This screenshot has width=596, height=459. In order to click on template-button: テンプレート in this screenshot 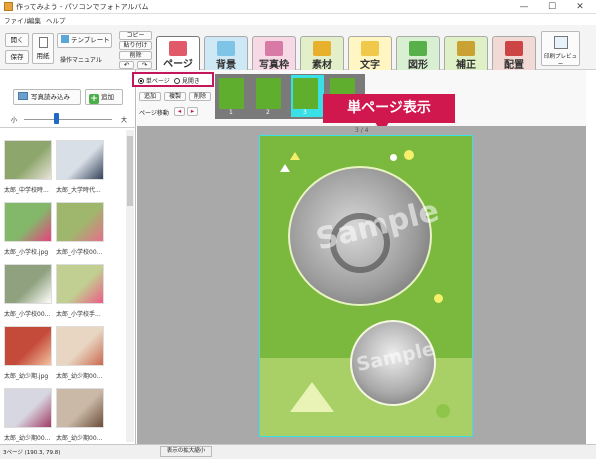, I will do `click(84, 40)`.